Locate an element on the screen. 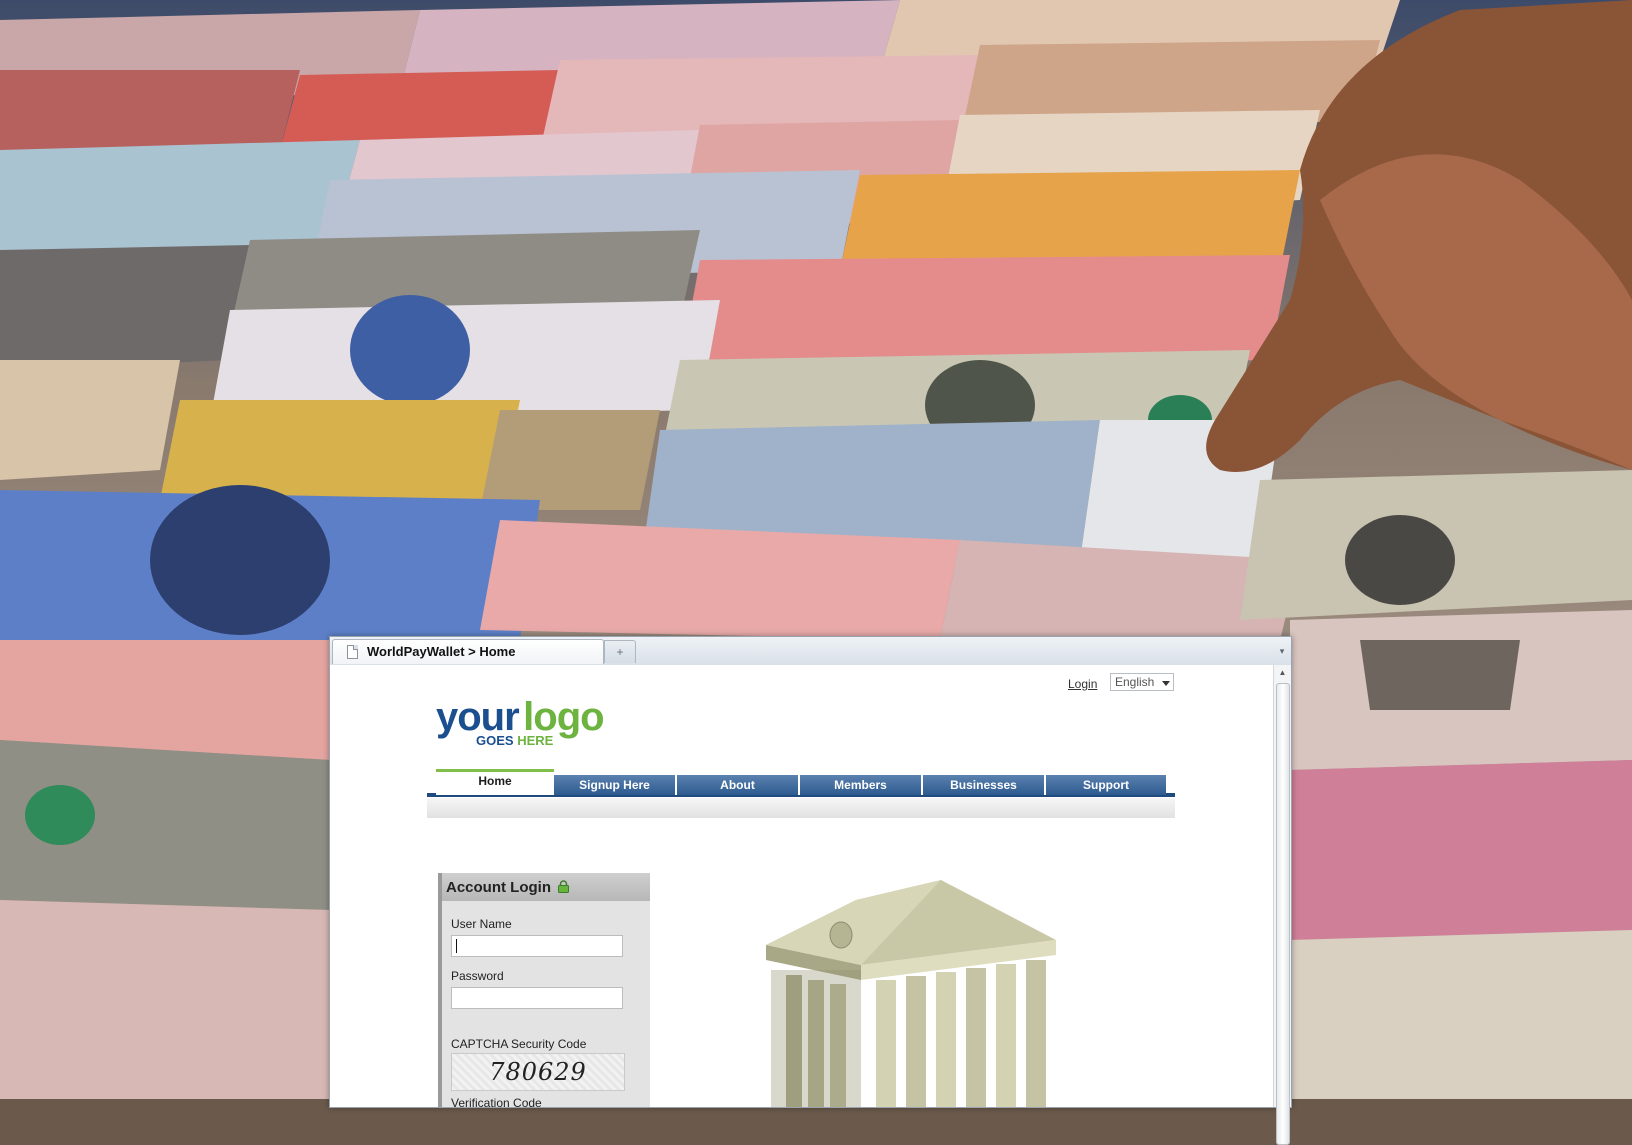  language-value: English is located at coordinates (1135, 682).